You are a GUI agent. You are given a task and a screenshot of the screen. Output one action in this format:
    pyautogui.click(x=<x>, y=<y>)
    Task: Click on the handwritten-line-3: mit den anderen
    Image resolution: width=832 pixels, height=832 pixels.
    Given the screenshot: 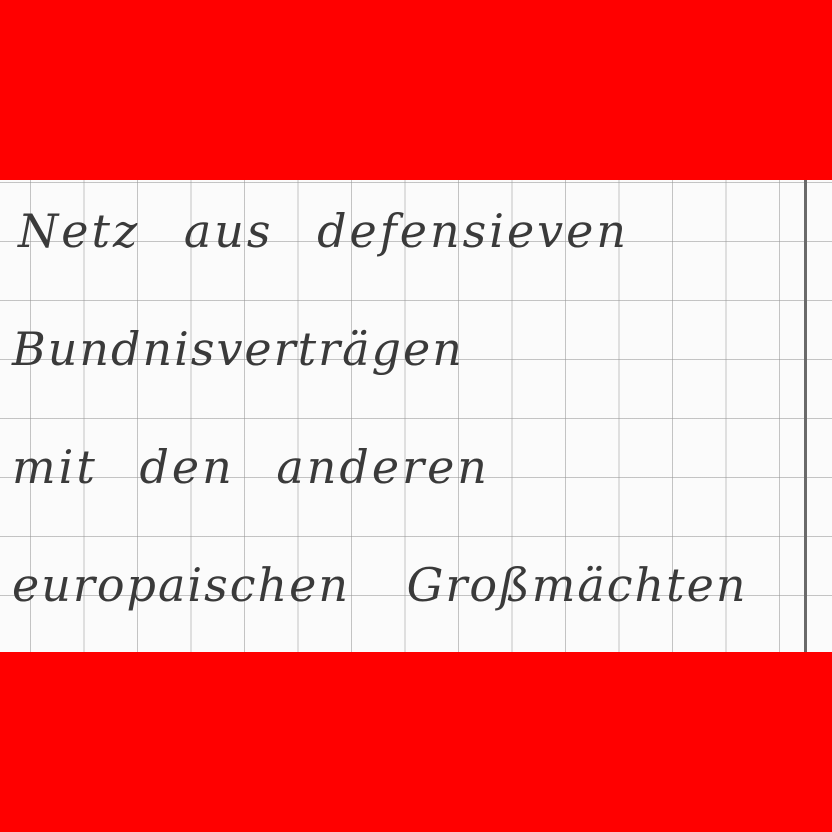 What is the action you would take?
    pyautogui.click(x=251, y=467)
    